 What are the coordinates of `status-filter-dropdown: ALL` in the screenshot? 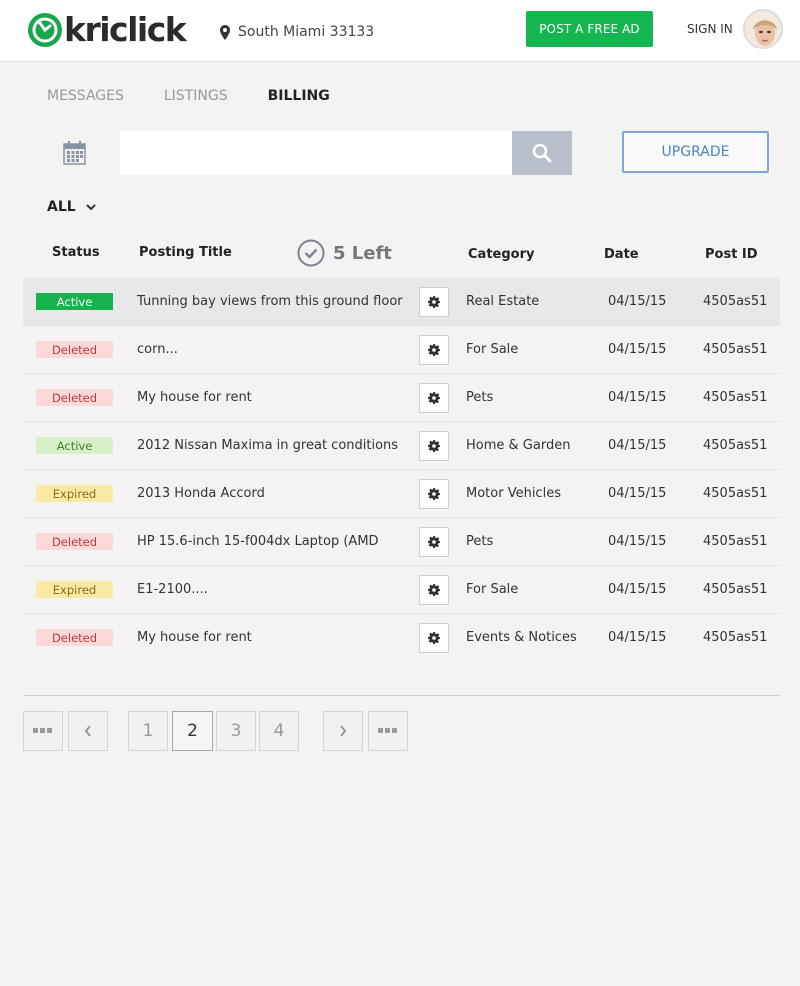 It's located at (71, 207).